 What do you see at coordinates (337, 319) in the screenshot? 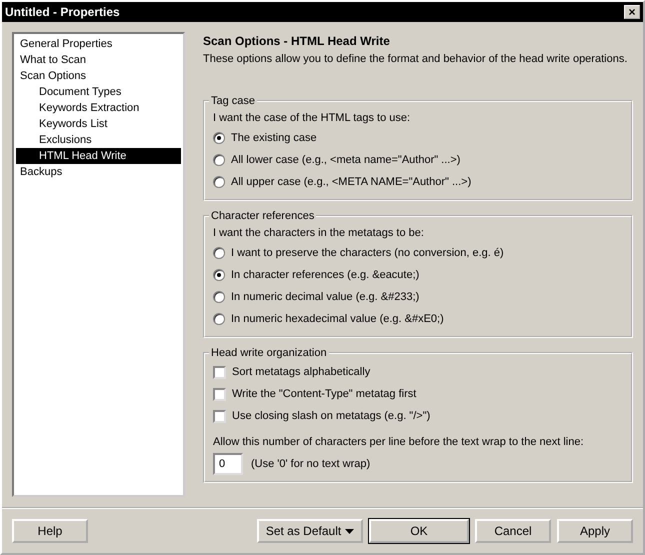
I see `option-label: In numeric hexadecimal value (e.g. &#xE0;)` at bounding box center [337, 319].